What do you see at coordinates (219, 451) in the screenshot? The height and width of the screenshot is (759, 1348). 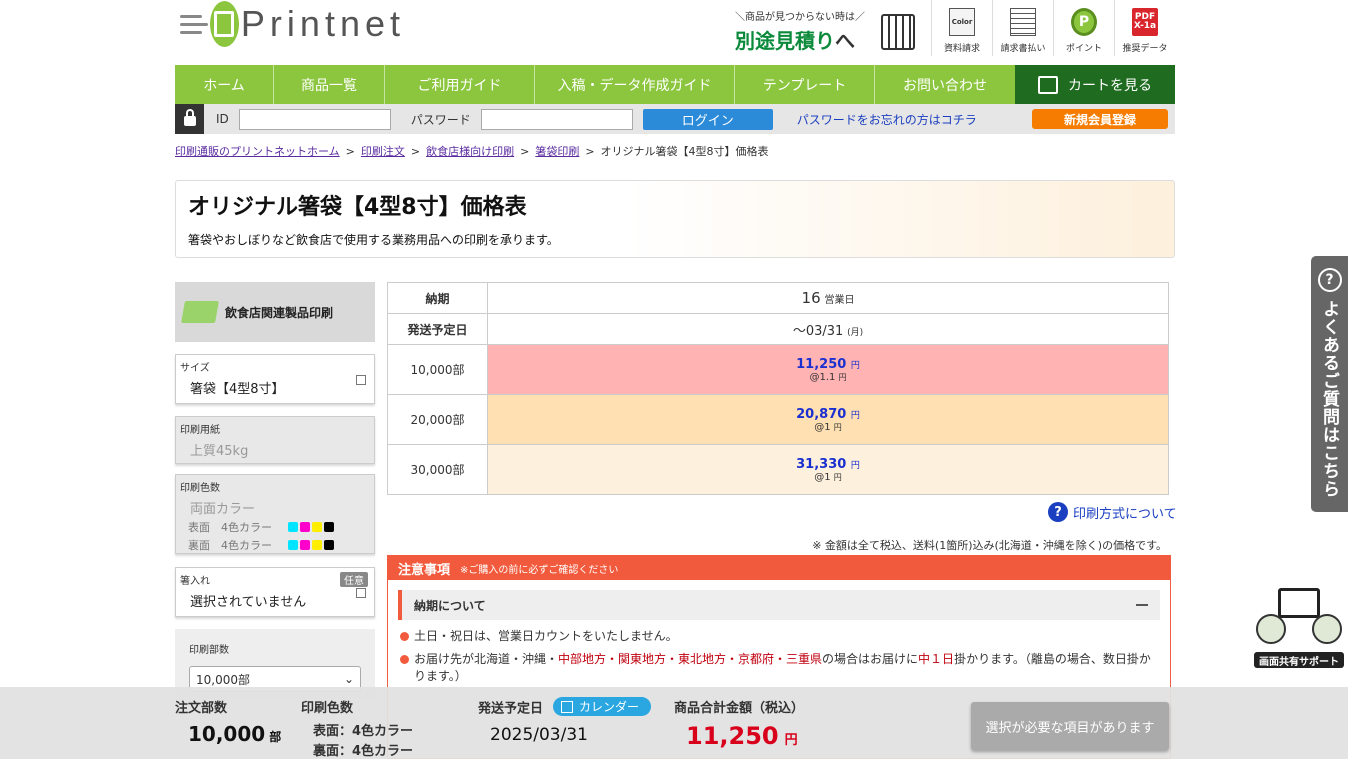 I see `paper-value: 上質45kg` at bounding box center [219, 451].